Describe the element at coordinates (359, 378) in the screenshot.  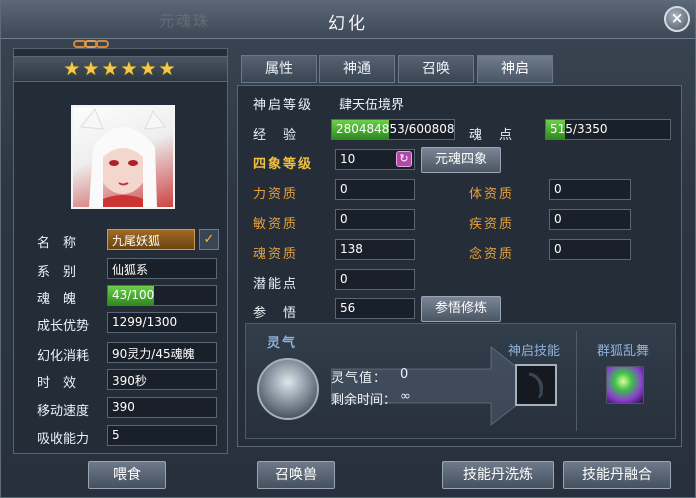
I see `qi-value-label: 灵气值：` at that location.